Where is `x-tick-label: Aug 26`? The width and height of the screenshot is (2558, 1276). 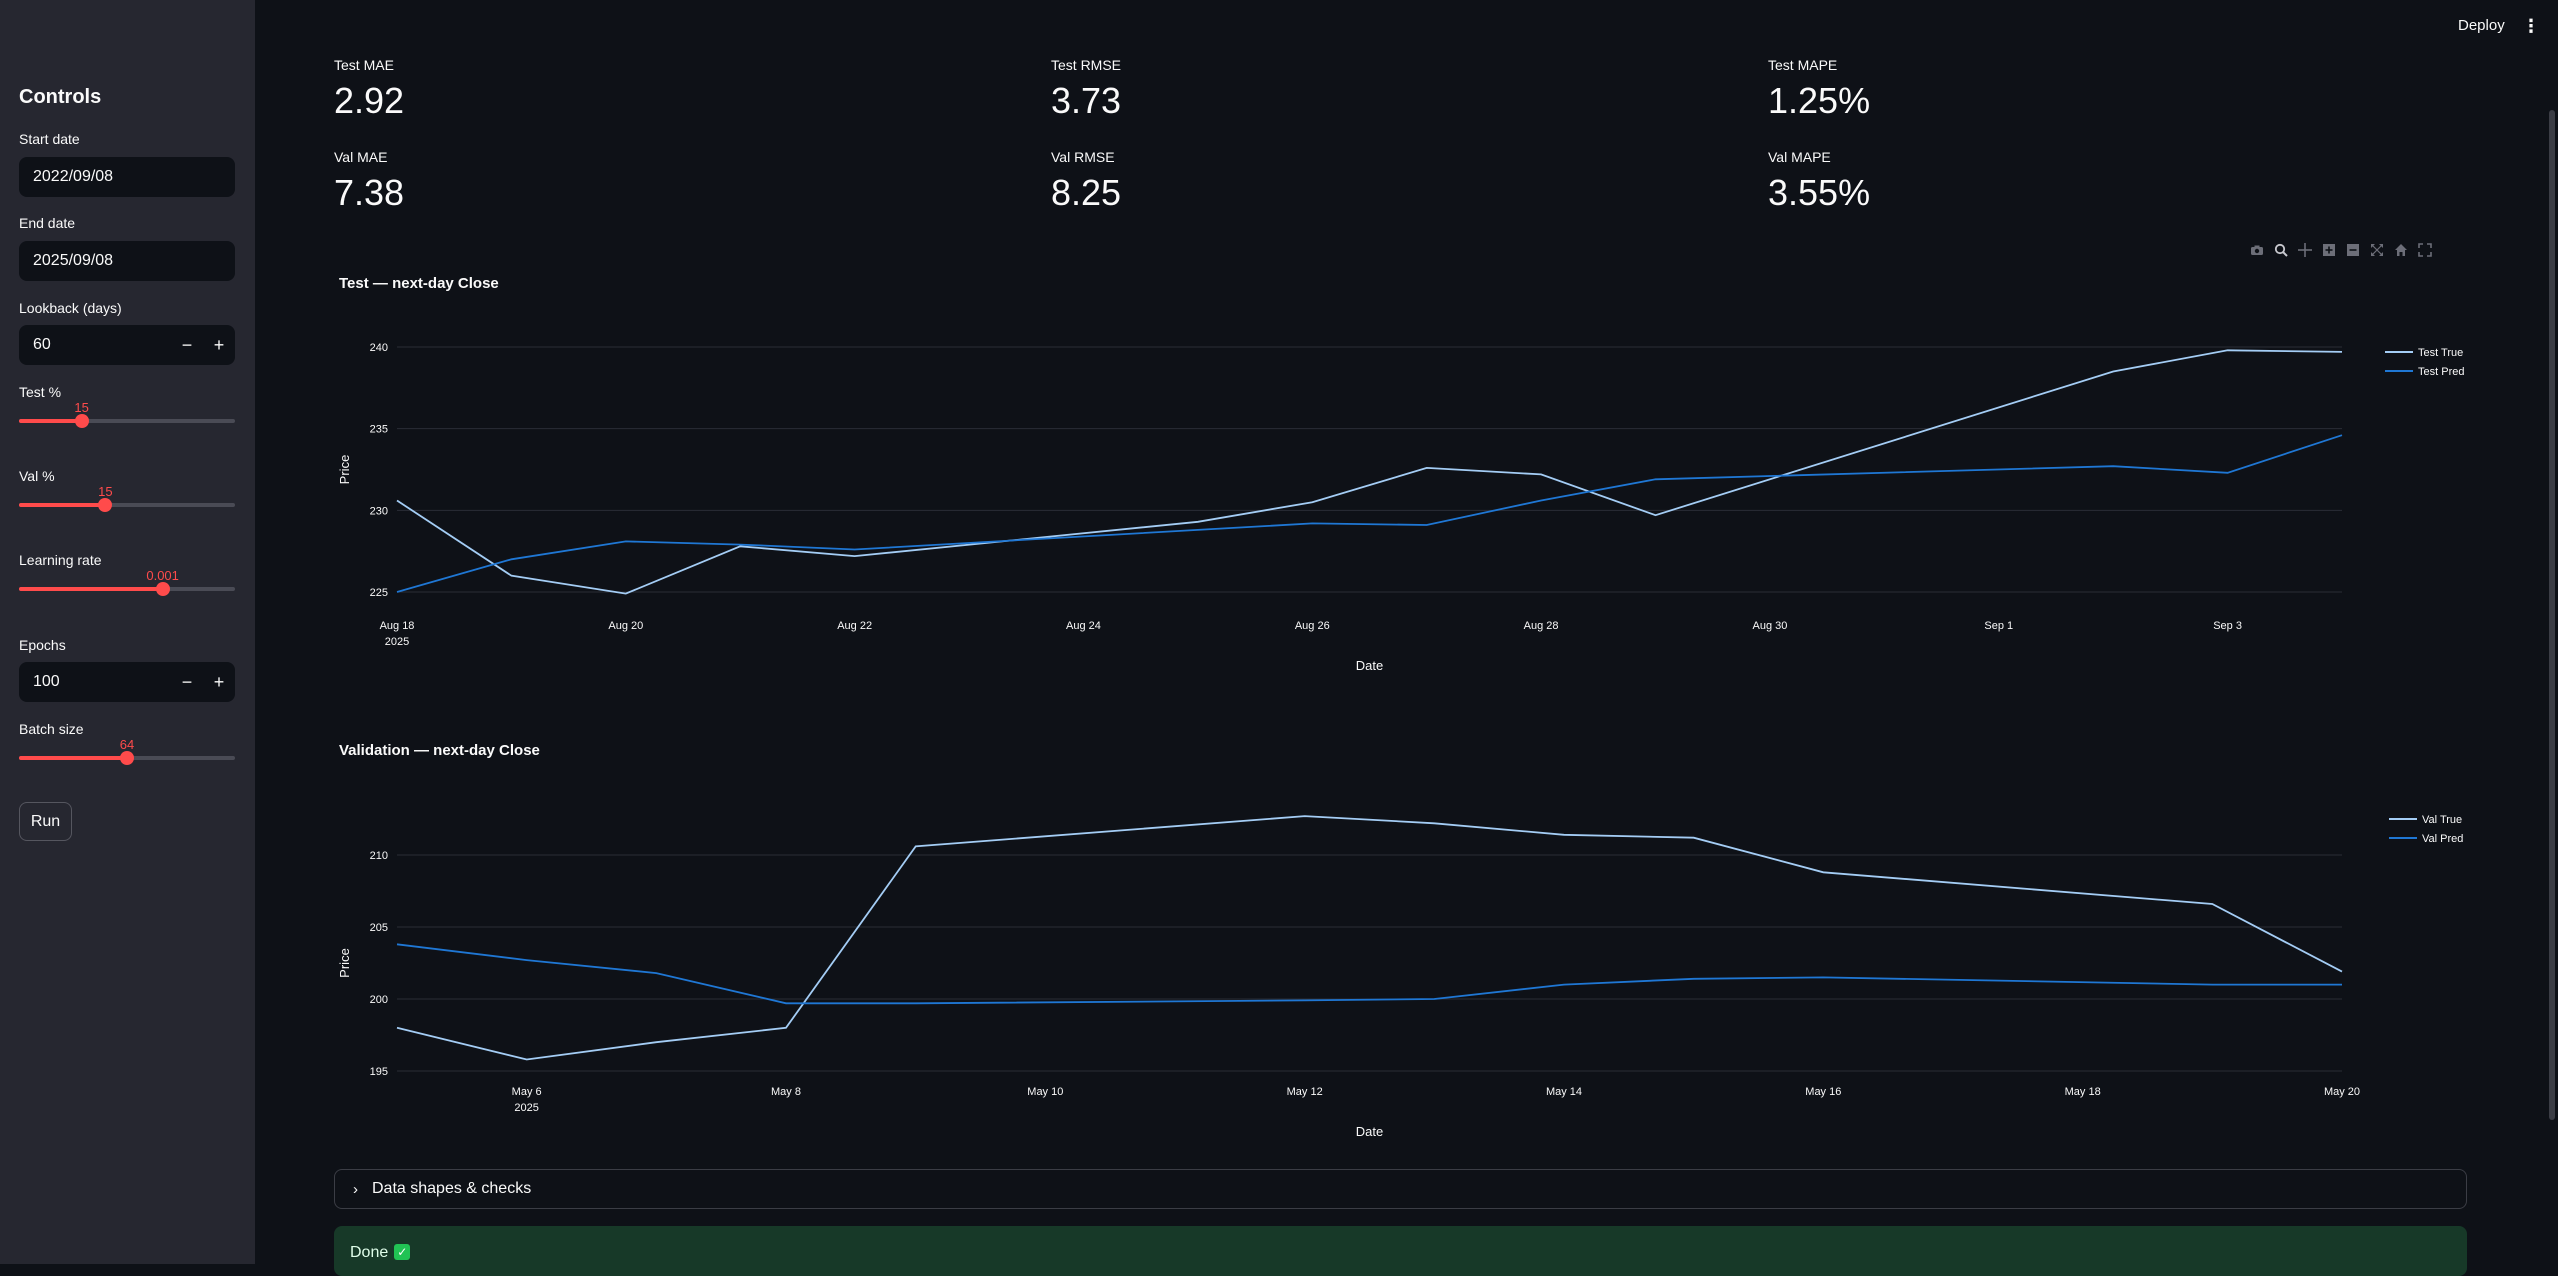
x-tick-label: Aug 26 is located at coordinates (1312, 626).